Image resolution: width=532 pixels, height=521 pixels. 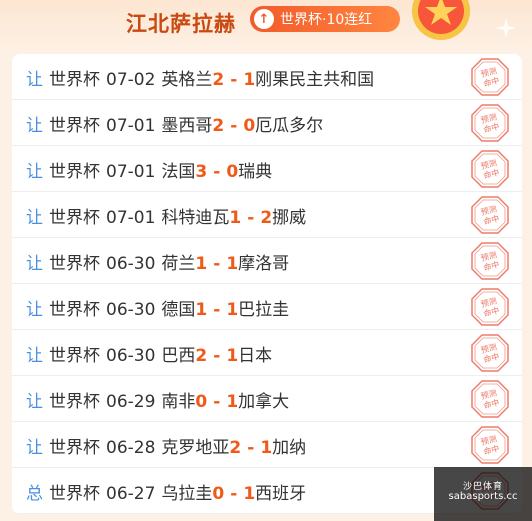 I want to click on home-team: 乌拉圭, so click(x=187, y=494).